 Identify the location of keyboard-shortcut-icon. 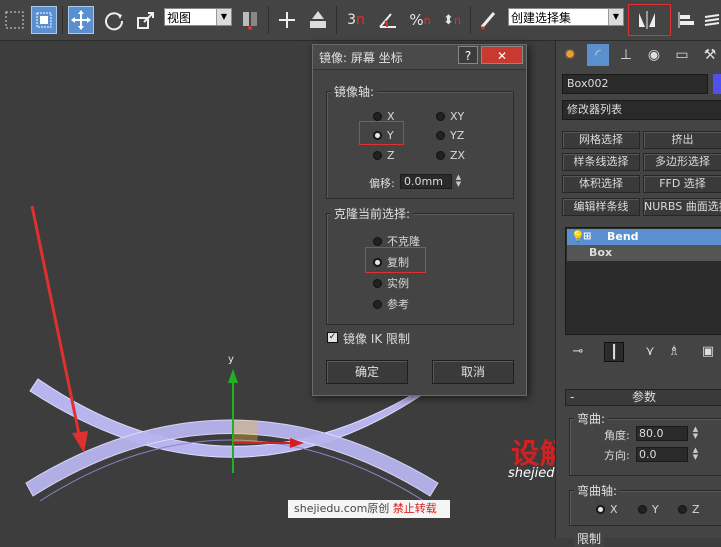
(318, 20).